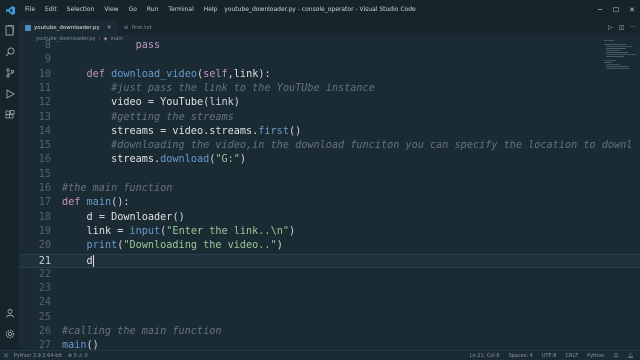 Image resolution: width=640 pixels, height=360 pixels. What do you see at coordinates (138, 27) in the screenshot?
I see `tab-first-txt: ≡ first.txt` at bounding box center [138, 27].